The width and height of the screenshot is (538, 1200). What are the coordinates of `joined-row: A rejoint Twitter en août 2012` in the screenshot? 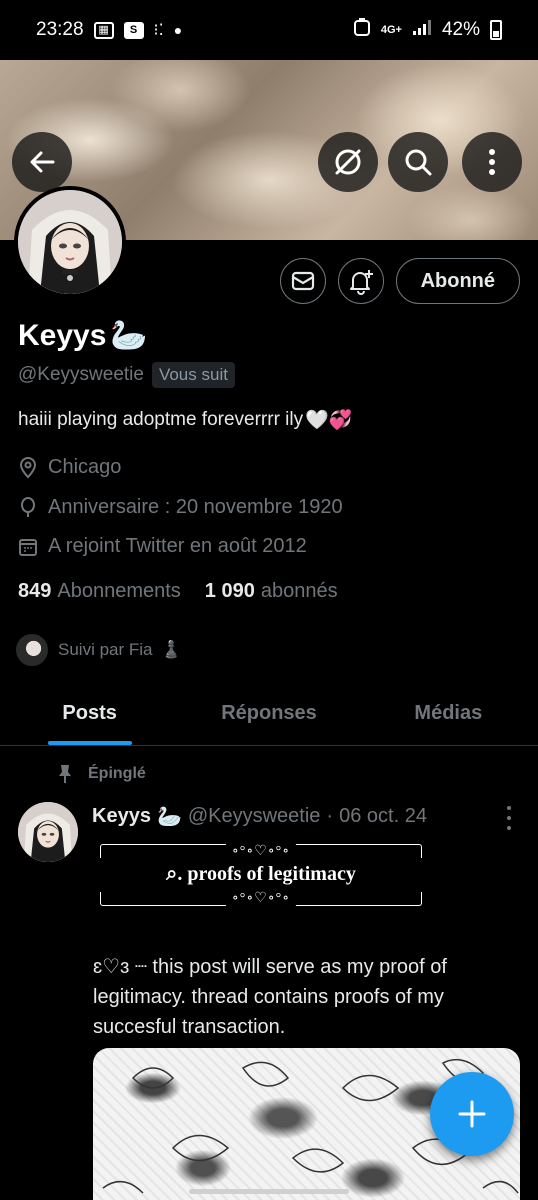 It's located at (162, 546).